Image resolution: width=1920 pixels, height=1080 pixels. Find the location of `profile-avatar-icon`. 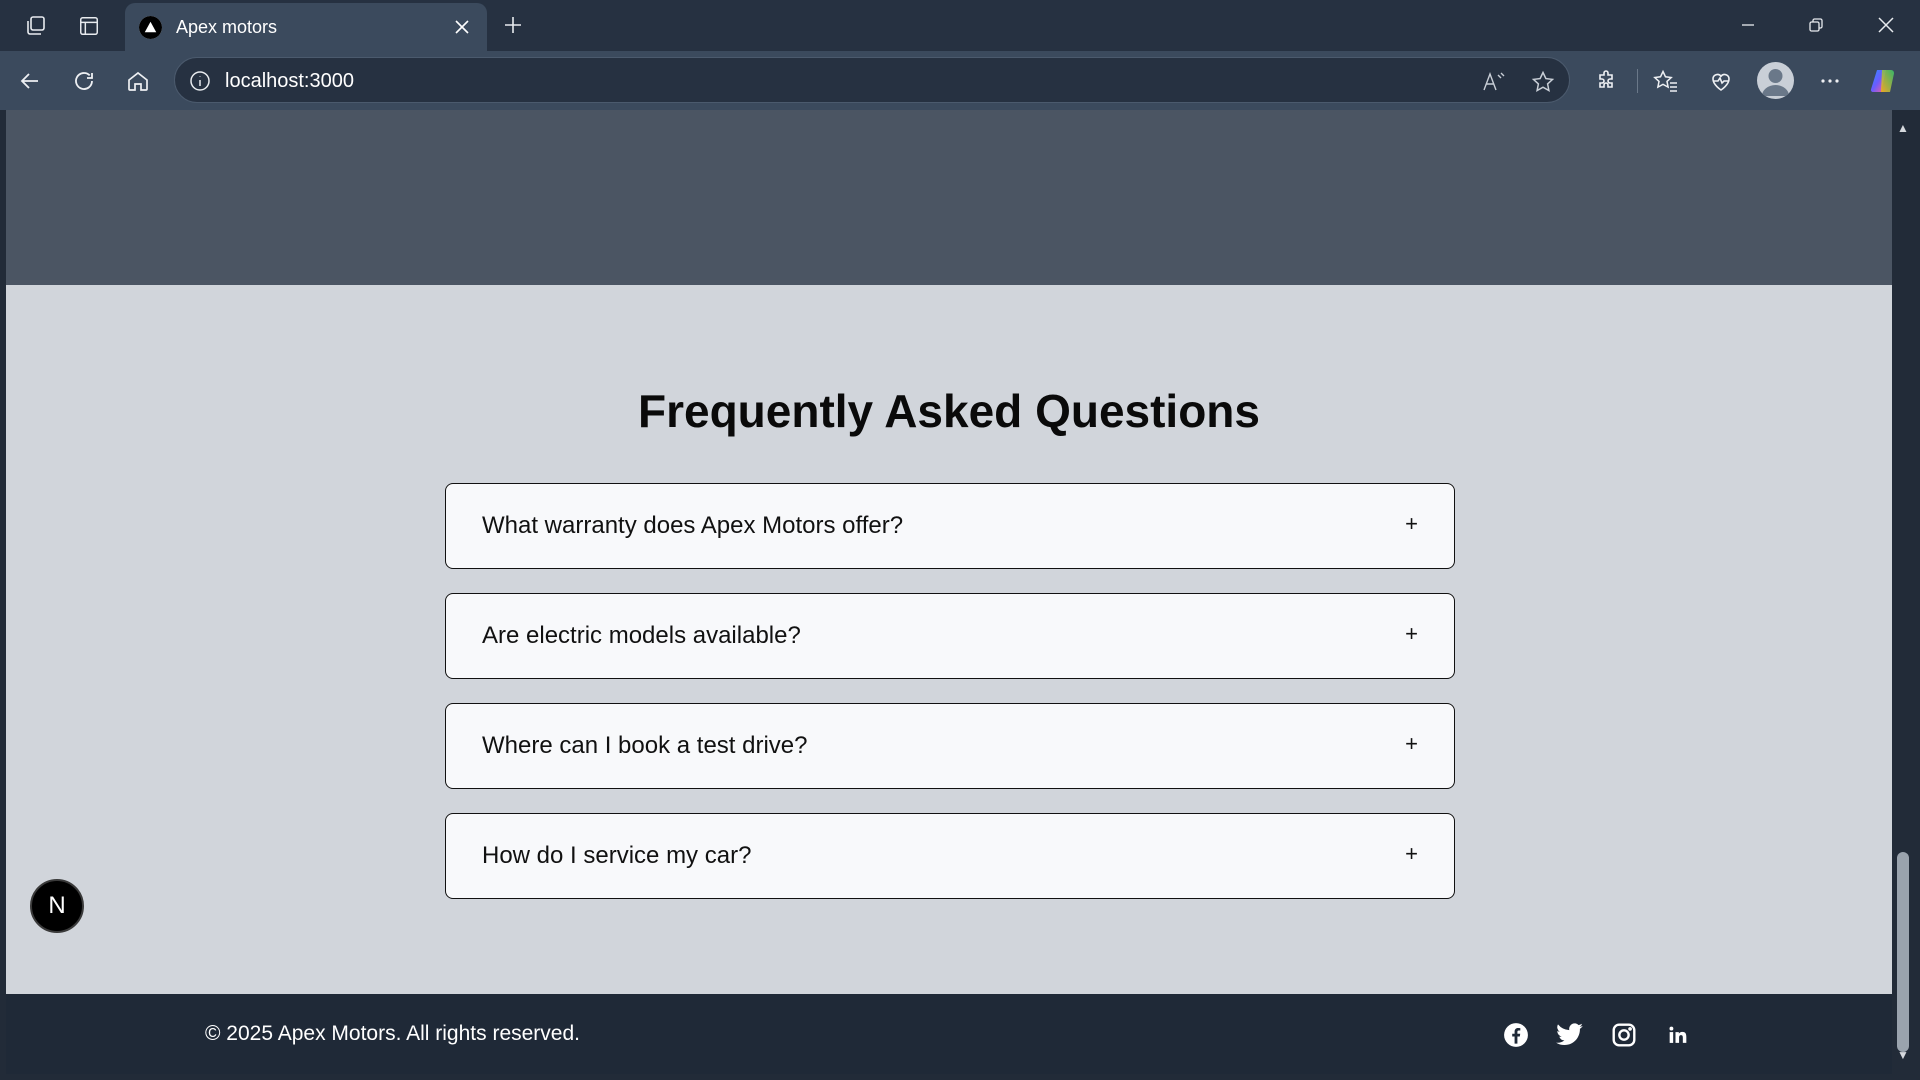

profile-avatar-icon is located at coordinates (1775, 80).